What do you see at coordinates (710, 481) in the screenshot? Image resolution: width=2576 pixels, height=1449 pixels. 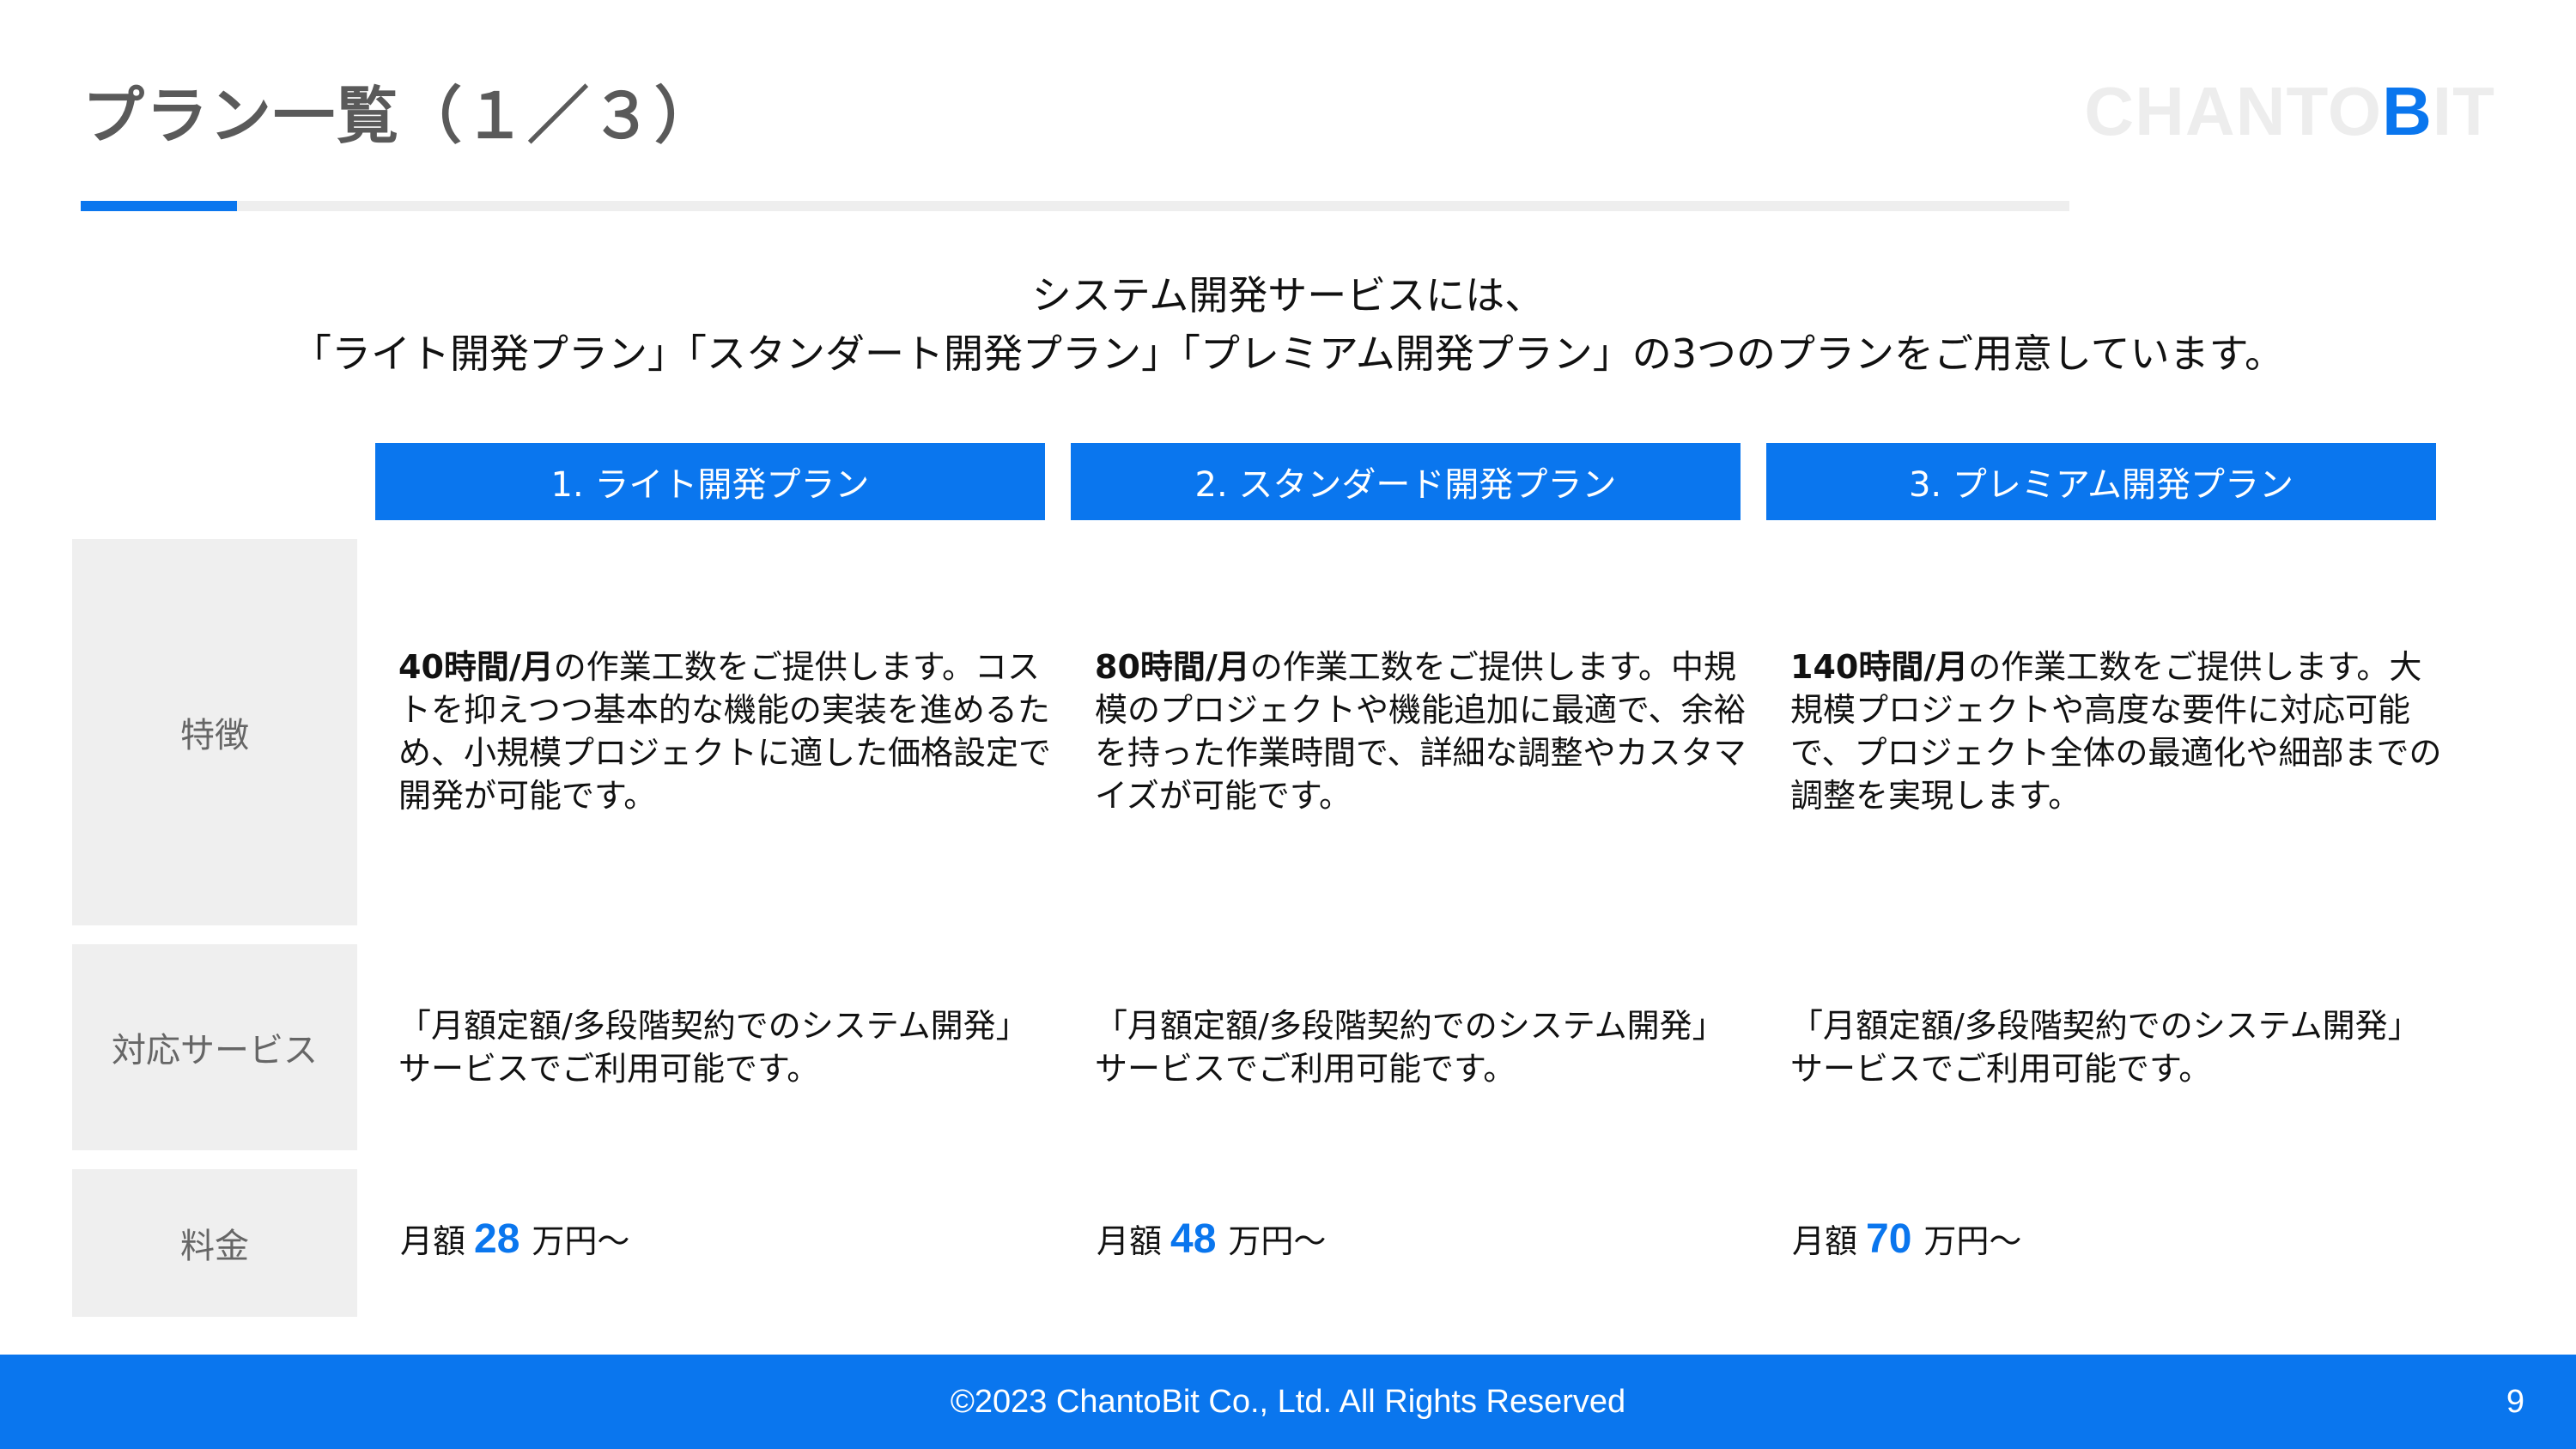 I see `plan-header-lite: 1. ライト開発プラン` at bounding box center [710, 481].